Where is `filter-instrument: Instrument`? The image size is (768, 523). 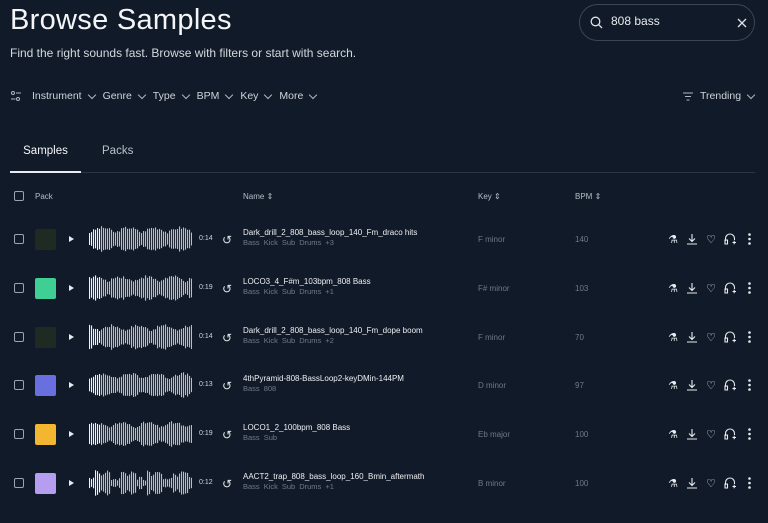 filter-instrument: Instrument is located at coordinates (64, 96).